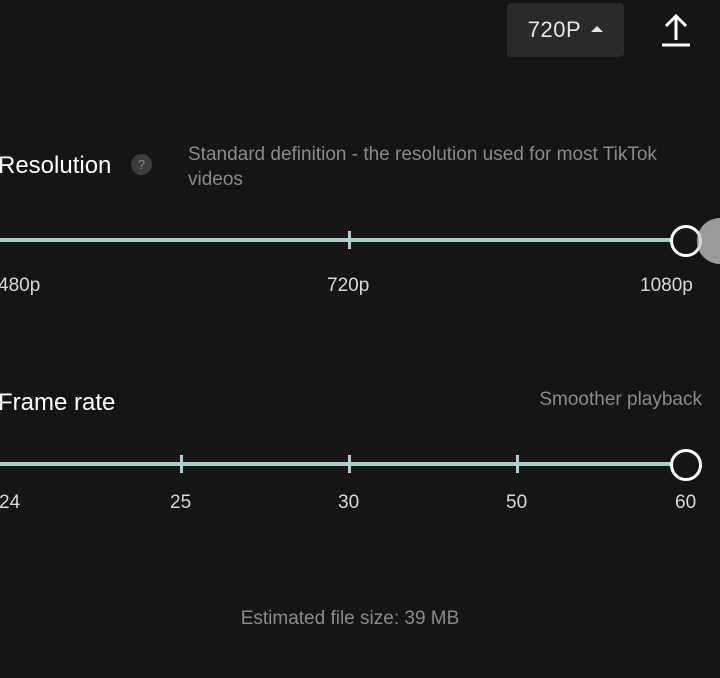  Describe the element at coordinates (20, 286) in the screenshot. I see `resolution-option-480p: 480p` at that location.